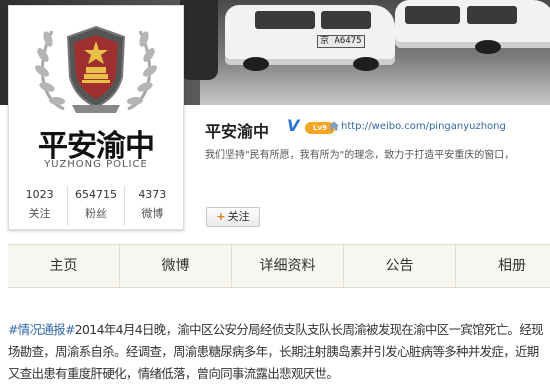  I want to click on stat-weibo-num: 4373, so click(152, 194).